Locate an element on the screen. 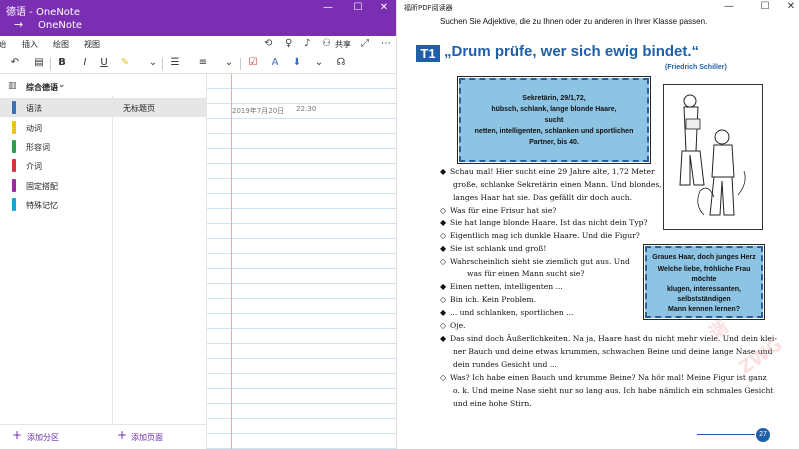  todo-tag-icon: ☑ is located at coordinates (253, 62).